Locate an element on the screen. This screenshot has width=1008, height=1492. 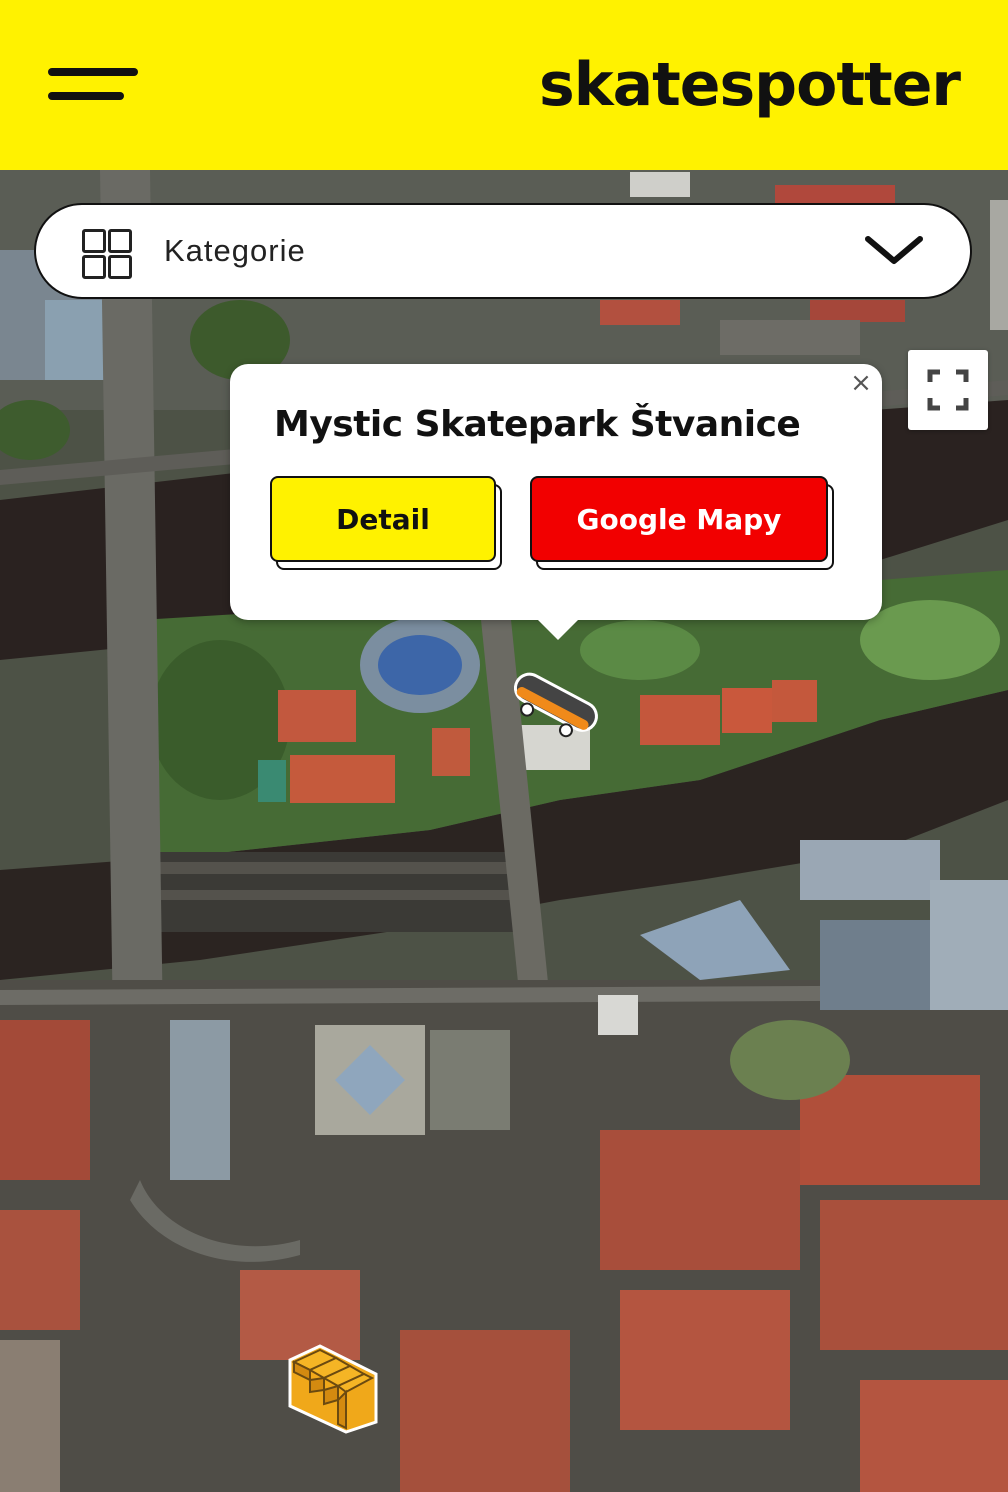
detail-button: Detail is located at coordinates (383, 519).